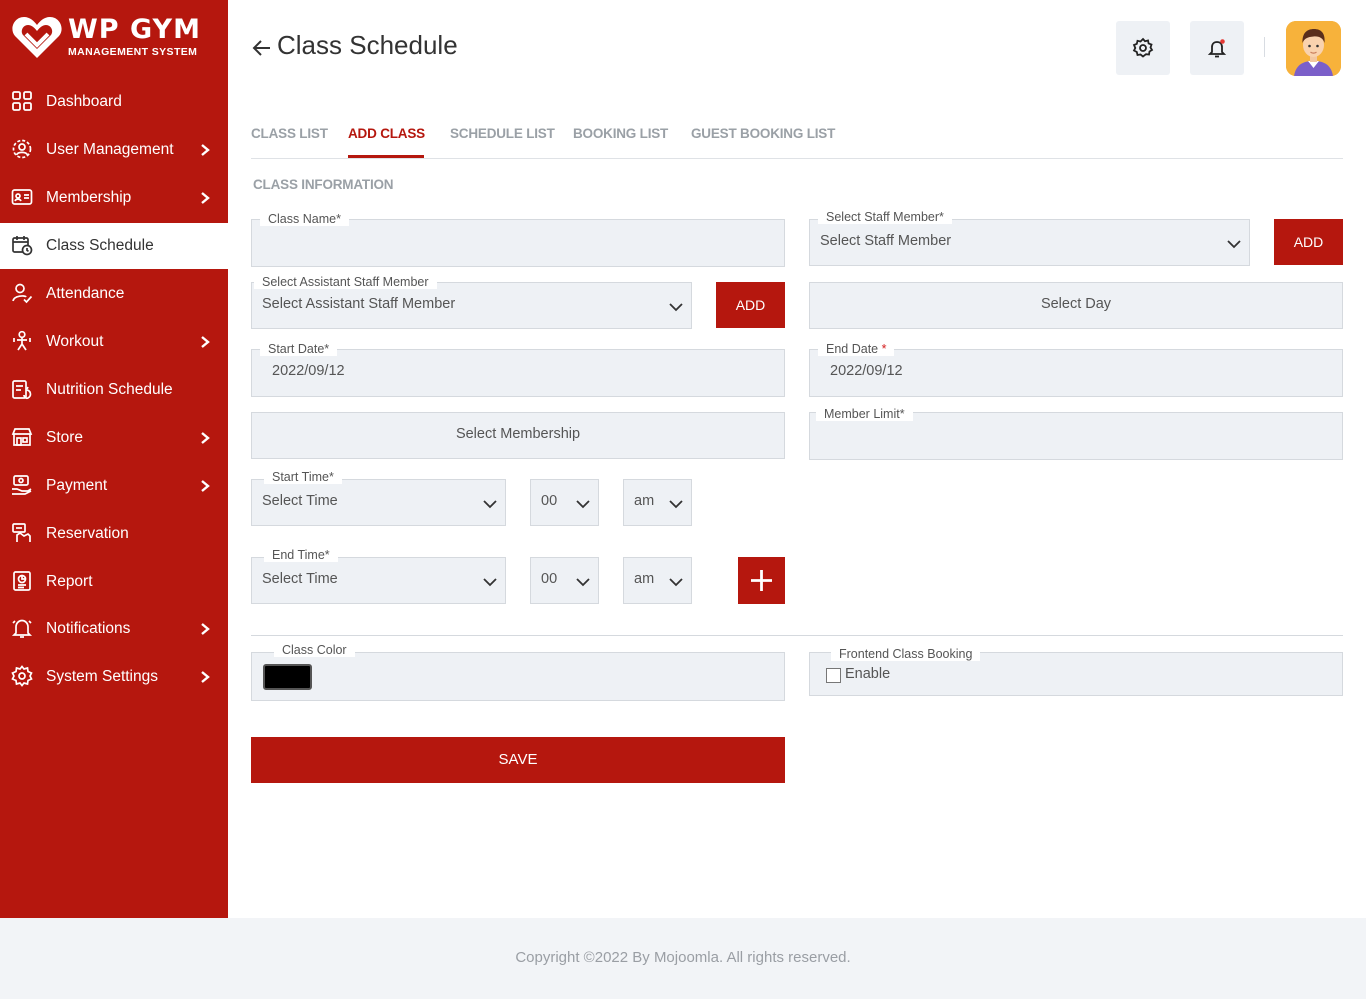  Describe the element at coordinates (1076, 369) in the screenshot. I see `end-date-input: End Date * 2022/09/12` at that location.